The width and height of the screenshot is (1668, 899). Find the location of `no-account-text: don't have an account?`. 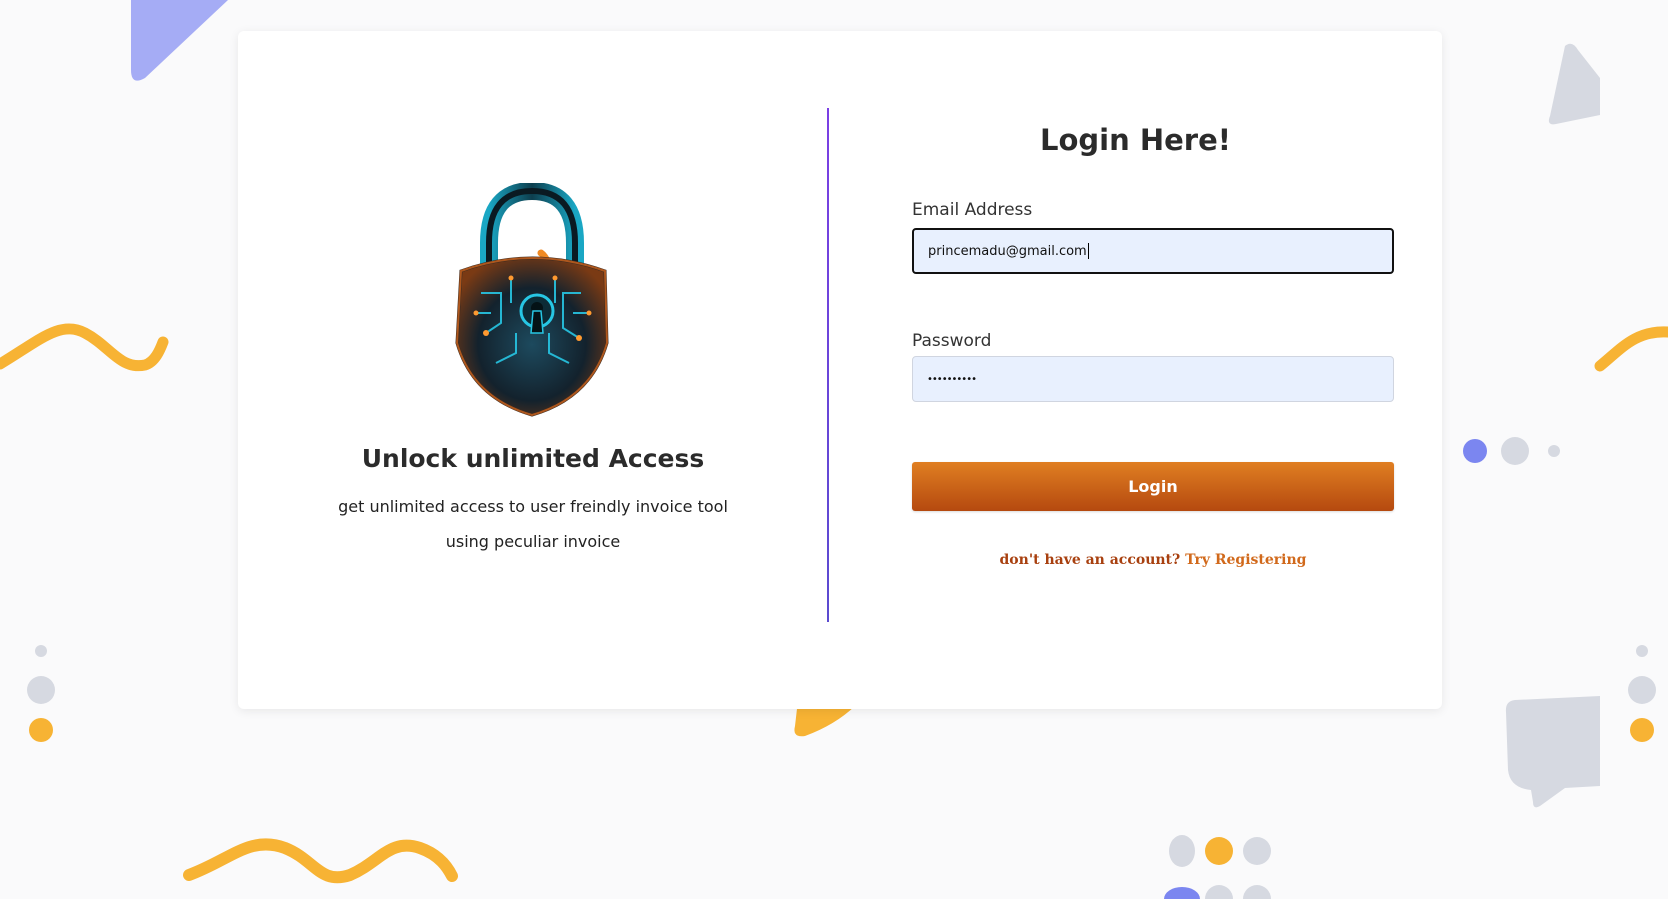

no-account-text: don't have an account? is located at coordinates (1090, 560).